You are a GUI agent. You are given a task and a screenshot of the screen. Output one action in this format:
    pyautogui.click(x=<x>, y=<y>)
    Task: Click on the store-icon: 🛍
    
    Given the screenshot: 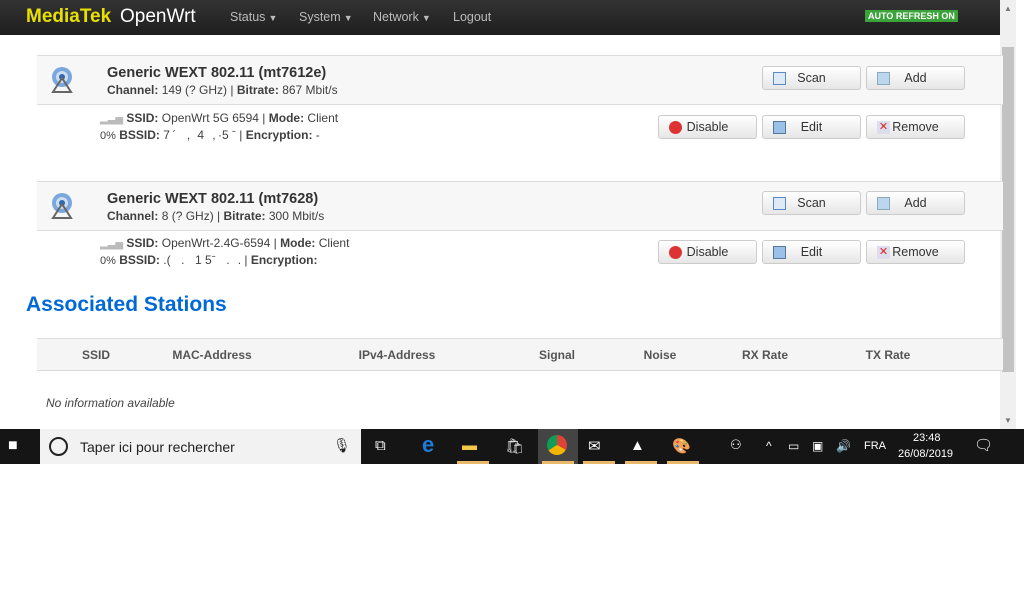 What is the action you would take?
    pyautogui.click(x=514, y=446)
    